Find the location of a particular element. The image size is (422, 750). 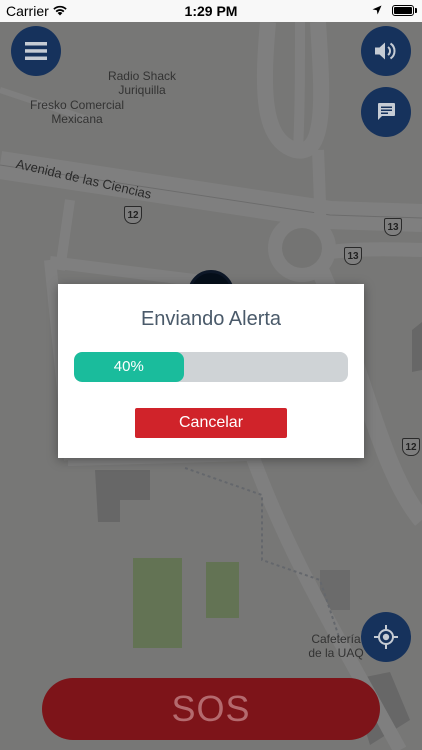

hamburger-menu-icon is located at coordinates (36, 51).